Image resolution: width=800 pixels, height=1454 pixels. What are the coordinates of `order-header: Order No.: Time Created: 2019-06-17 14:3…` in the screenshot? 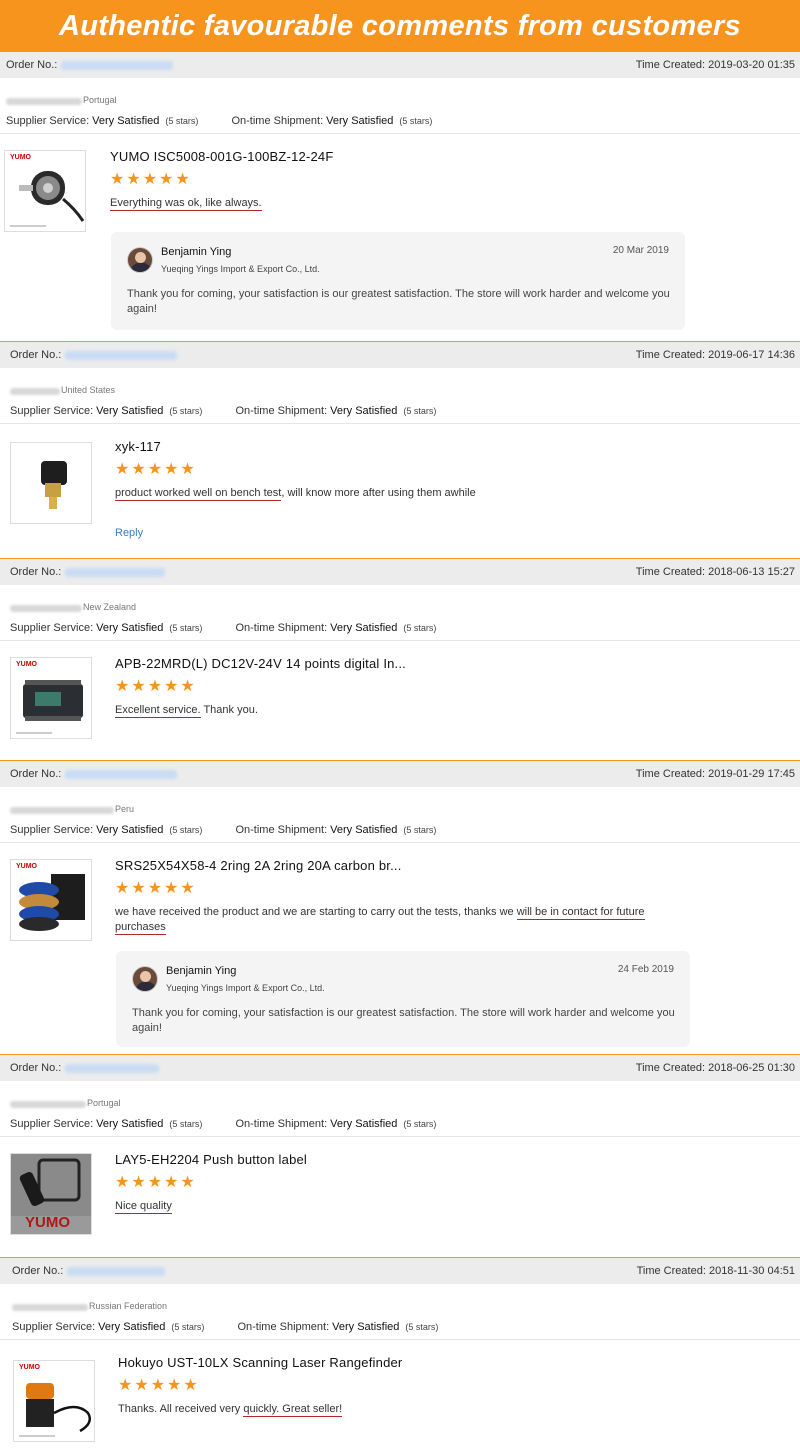 It's located at (400, 355).